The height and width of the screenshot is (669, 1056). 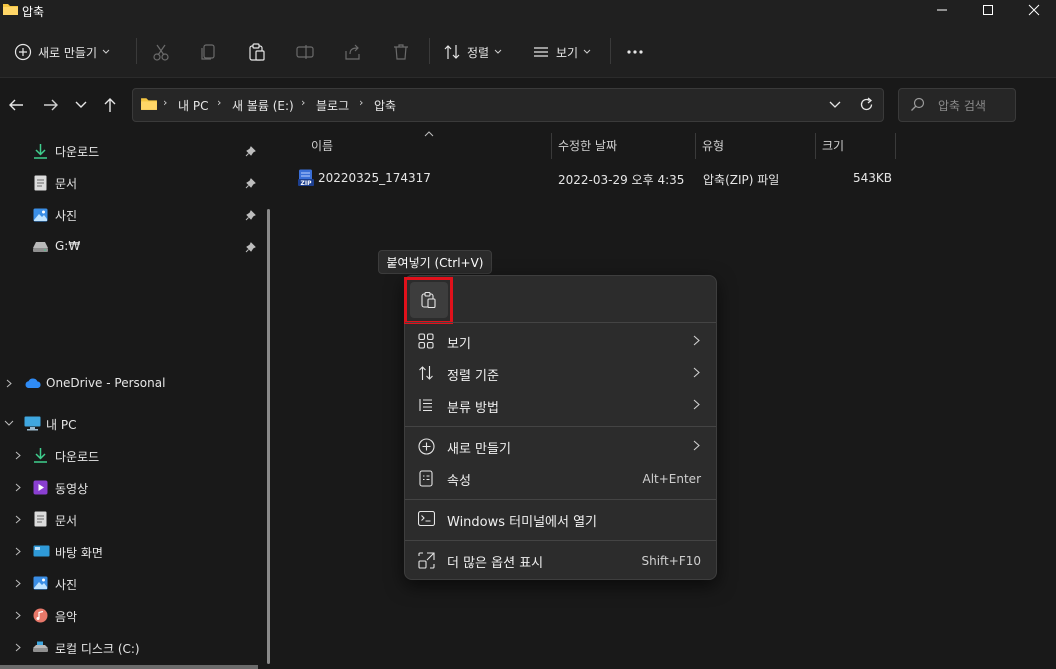 I want to click on cut-icon, so click(x=161, y=52).